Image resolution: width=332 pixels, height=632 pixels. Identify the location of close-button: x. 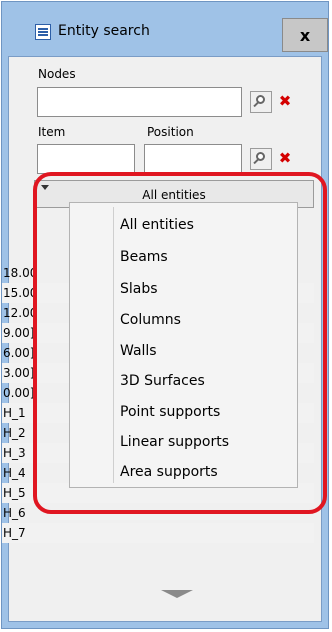
(305, 35).